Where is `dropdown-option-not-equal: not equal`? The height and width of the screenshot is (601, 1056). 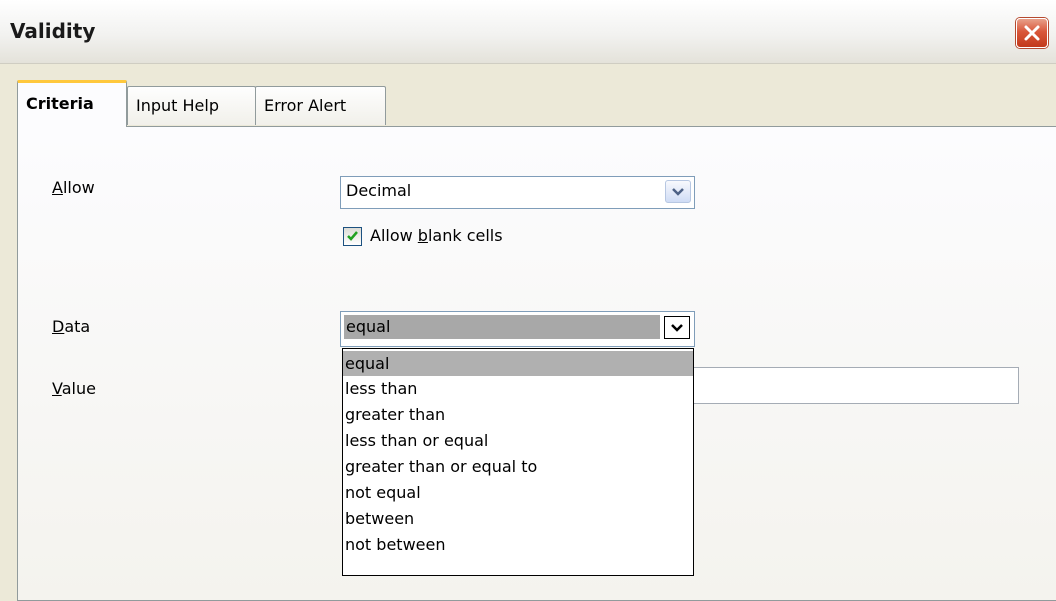
dropdown-option-not-equal: not equal is located at coordinates (518, 492).